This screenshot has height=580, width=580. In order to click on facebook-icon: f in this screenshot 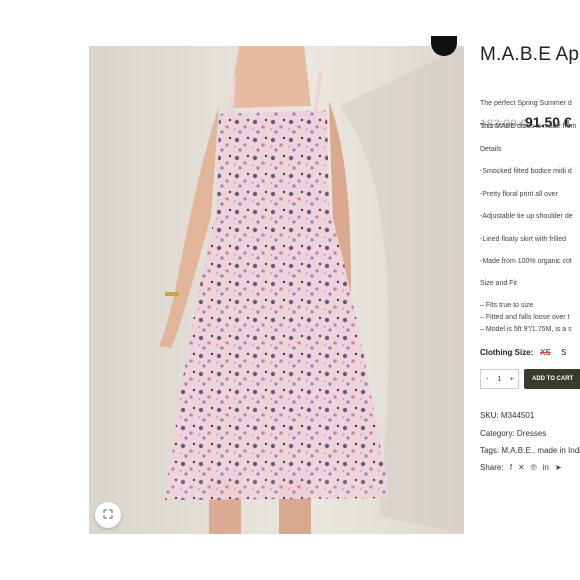, I will do `click(511, 467)`.